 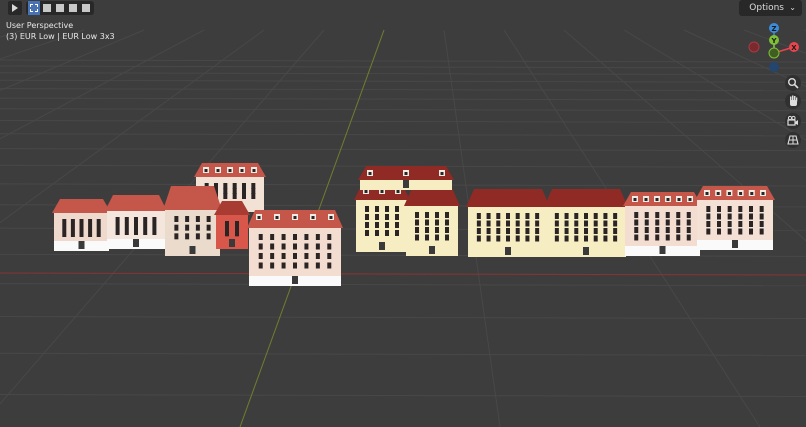 I want to click on select-box-icon, so click(x=34, y=8).